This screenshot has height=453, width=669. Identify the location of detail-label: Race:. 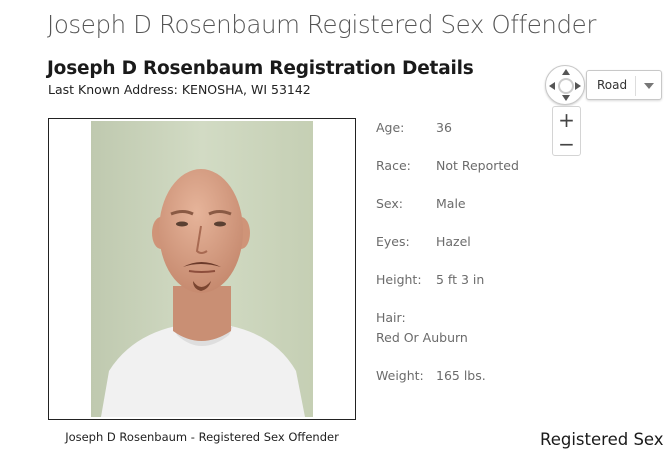
(393, 165).